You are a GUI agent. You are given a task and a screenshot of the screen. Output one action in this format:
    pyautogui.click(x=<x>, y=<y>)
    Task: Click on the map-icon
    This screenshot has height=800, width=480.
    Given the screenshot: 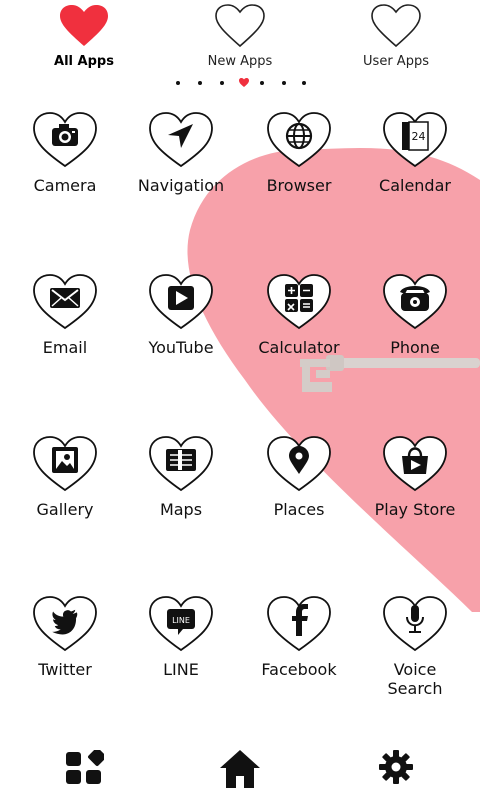 What is the action you would take?
    pyautogui.click(x=181, y=464)
    